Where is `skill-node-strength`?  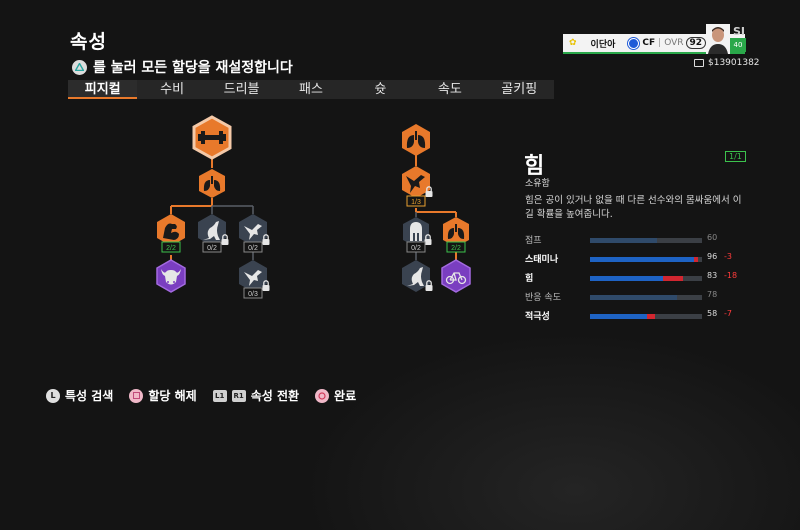
skill-node-strength is located at coordinates (171, 230).